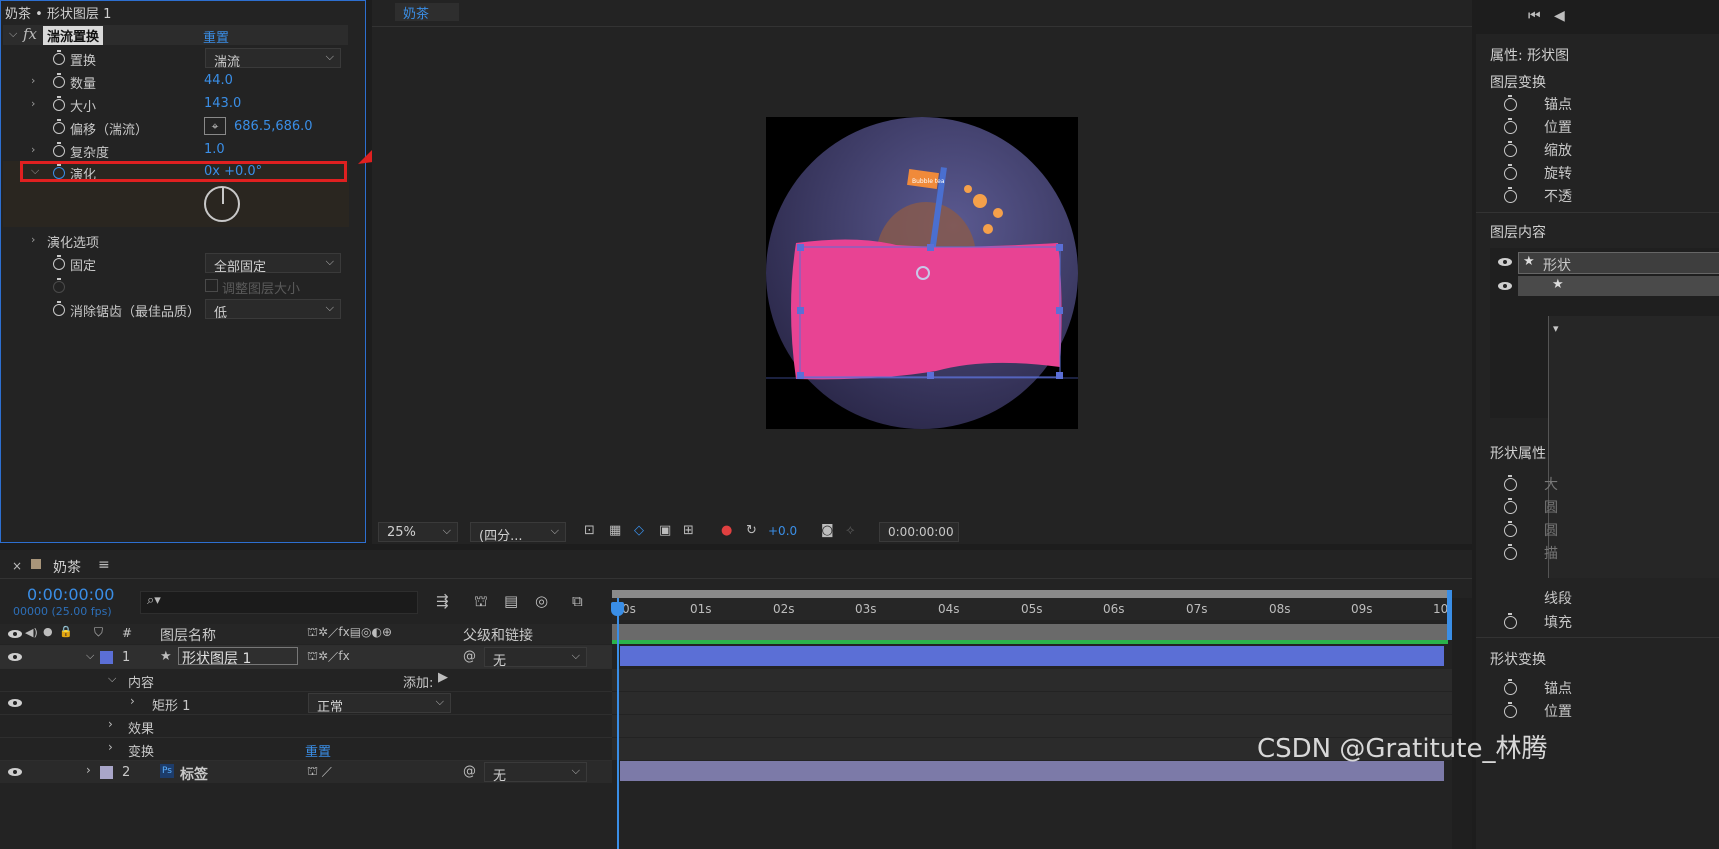  Describe the element at coordinates (73, 35) in the screenshot. I see `effect-name: 湍流置换` at that location.